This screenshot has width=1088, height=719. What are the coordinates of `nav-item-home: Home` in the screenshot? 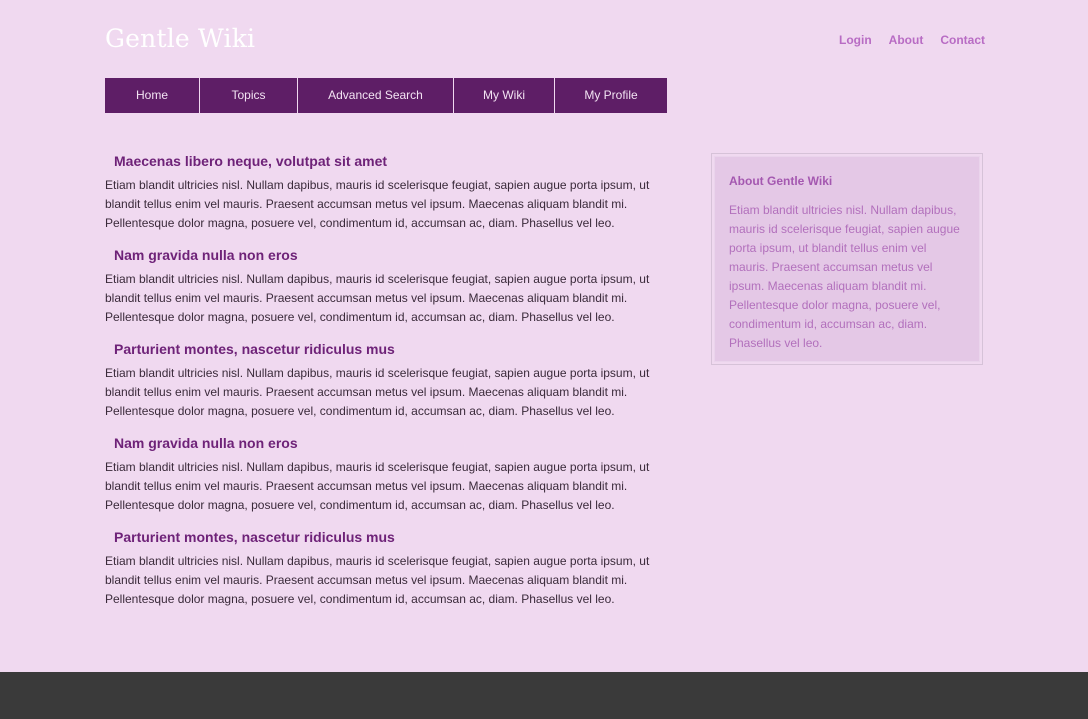 It's located at (152, 95).